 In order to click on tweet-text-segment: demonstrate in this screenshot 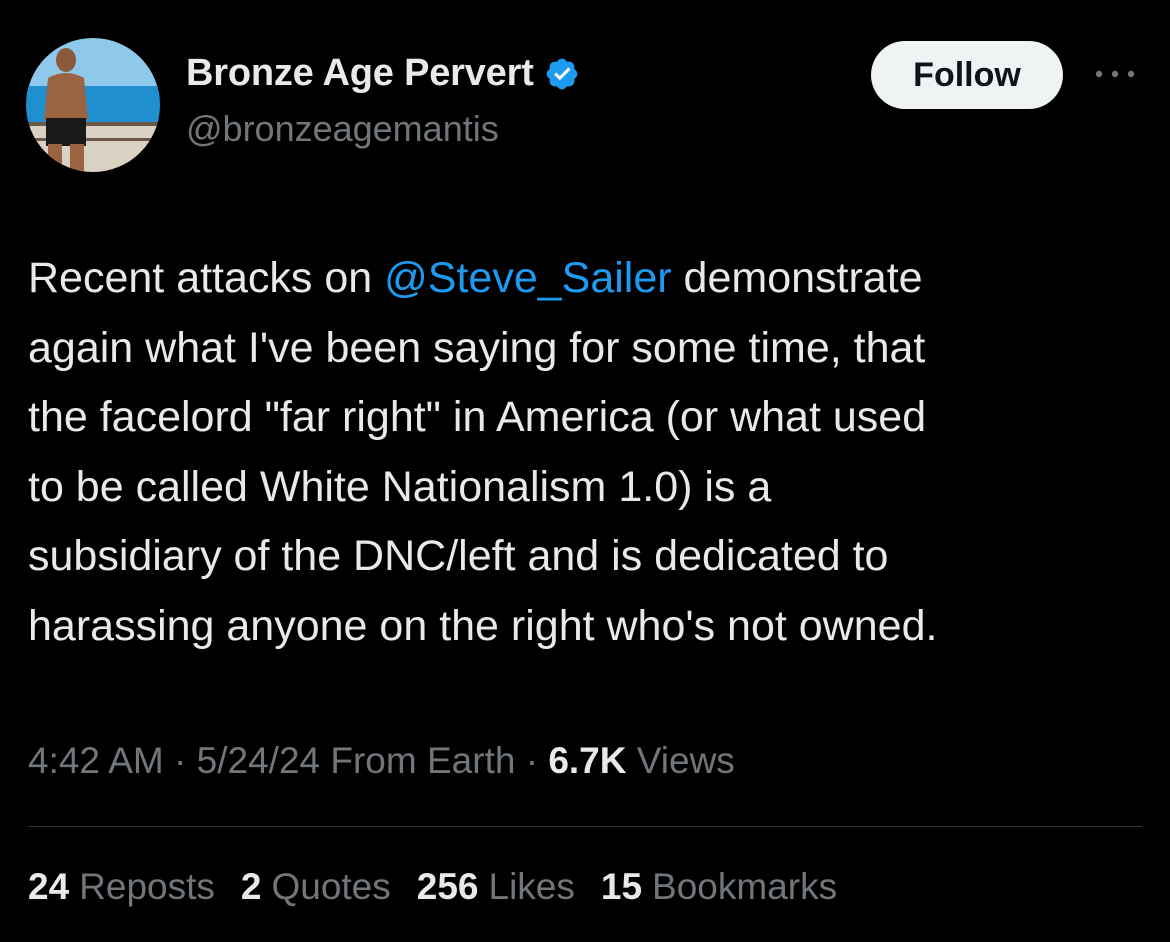, I will do `click(797, 278)`.